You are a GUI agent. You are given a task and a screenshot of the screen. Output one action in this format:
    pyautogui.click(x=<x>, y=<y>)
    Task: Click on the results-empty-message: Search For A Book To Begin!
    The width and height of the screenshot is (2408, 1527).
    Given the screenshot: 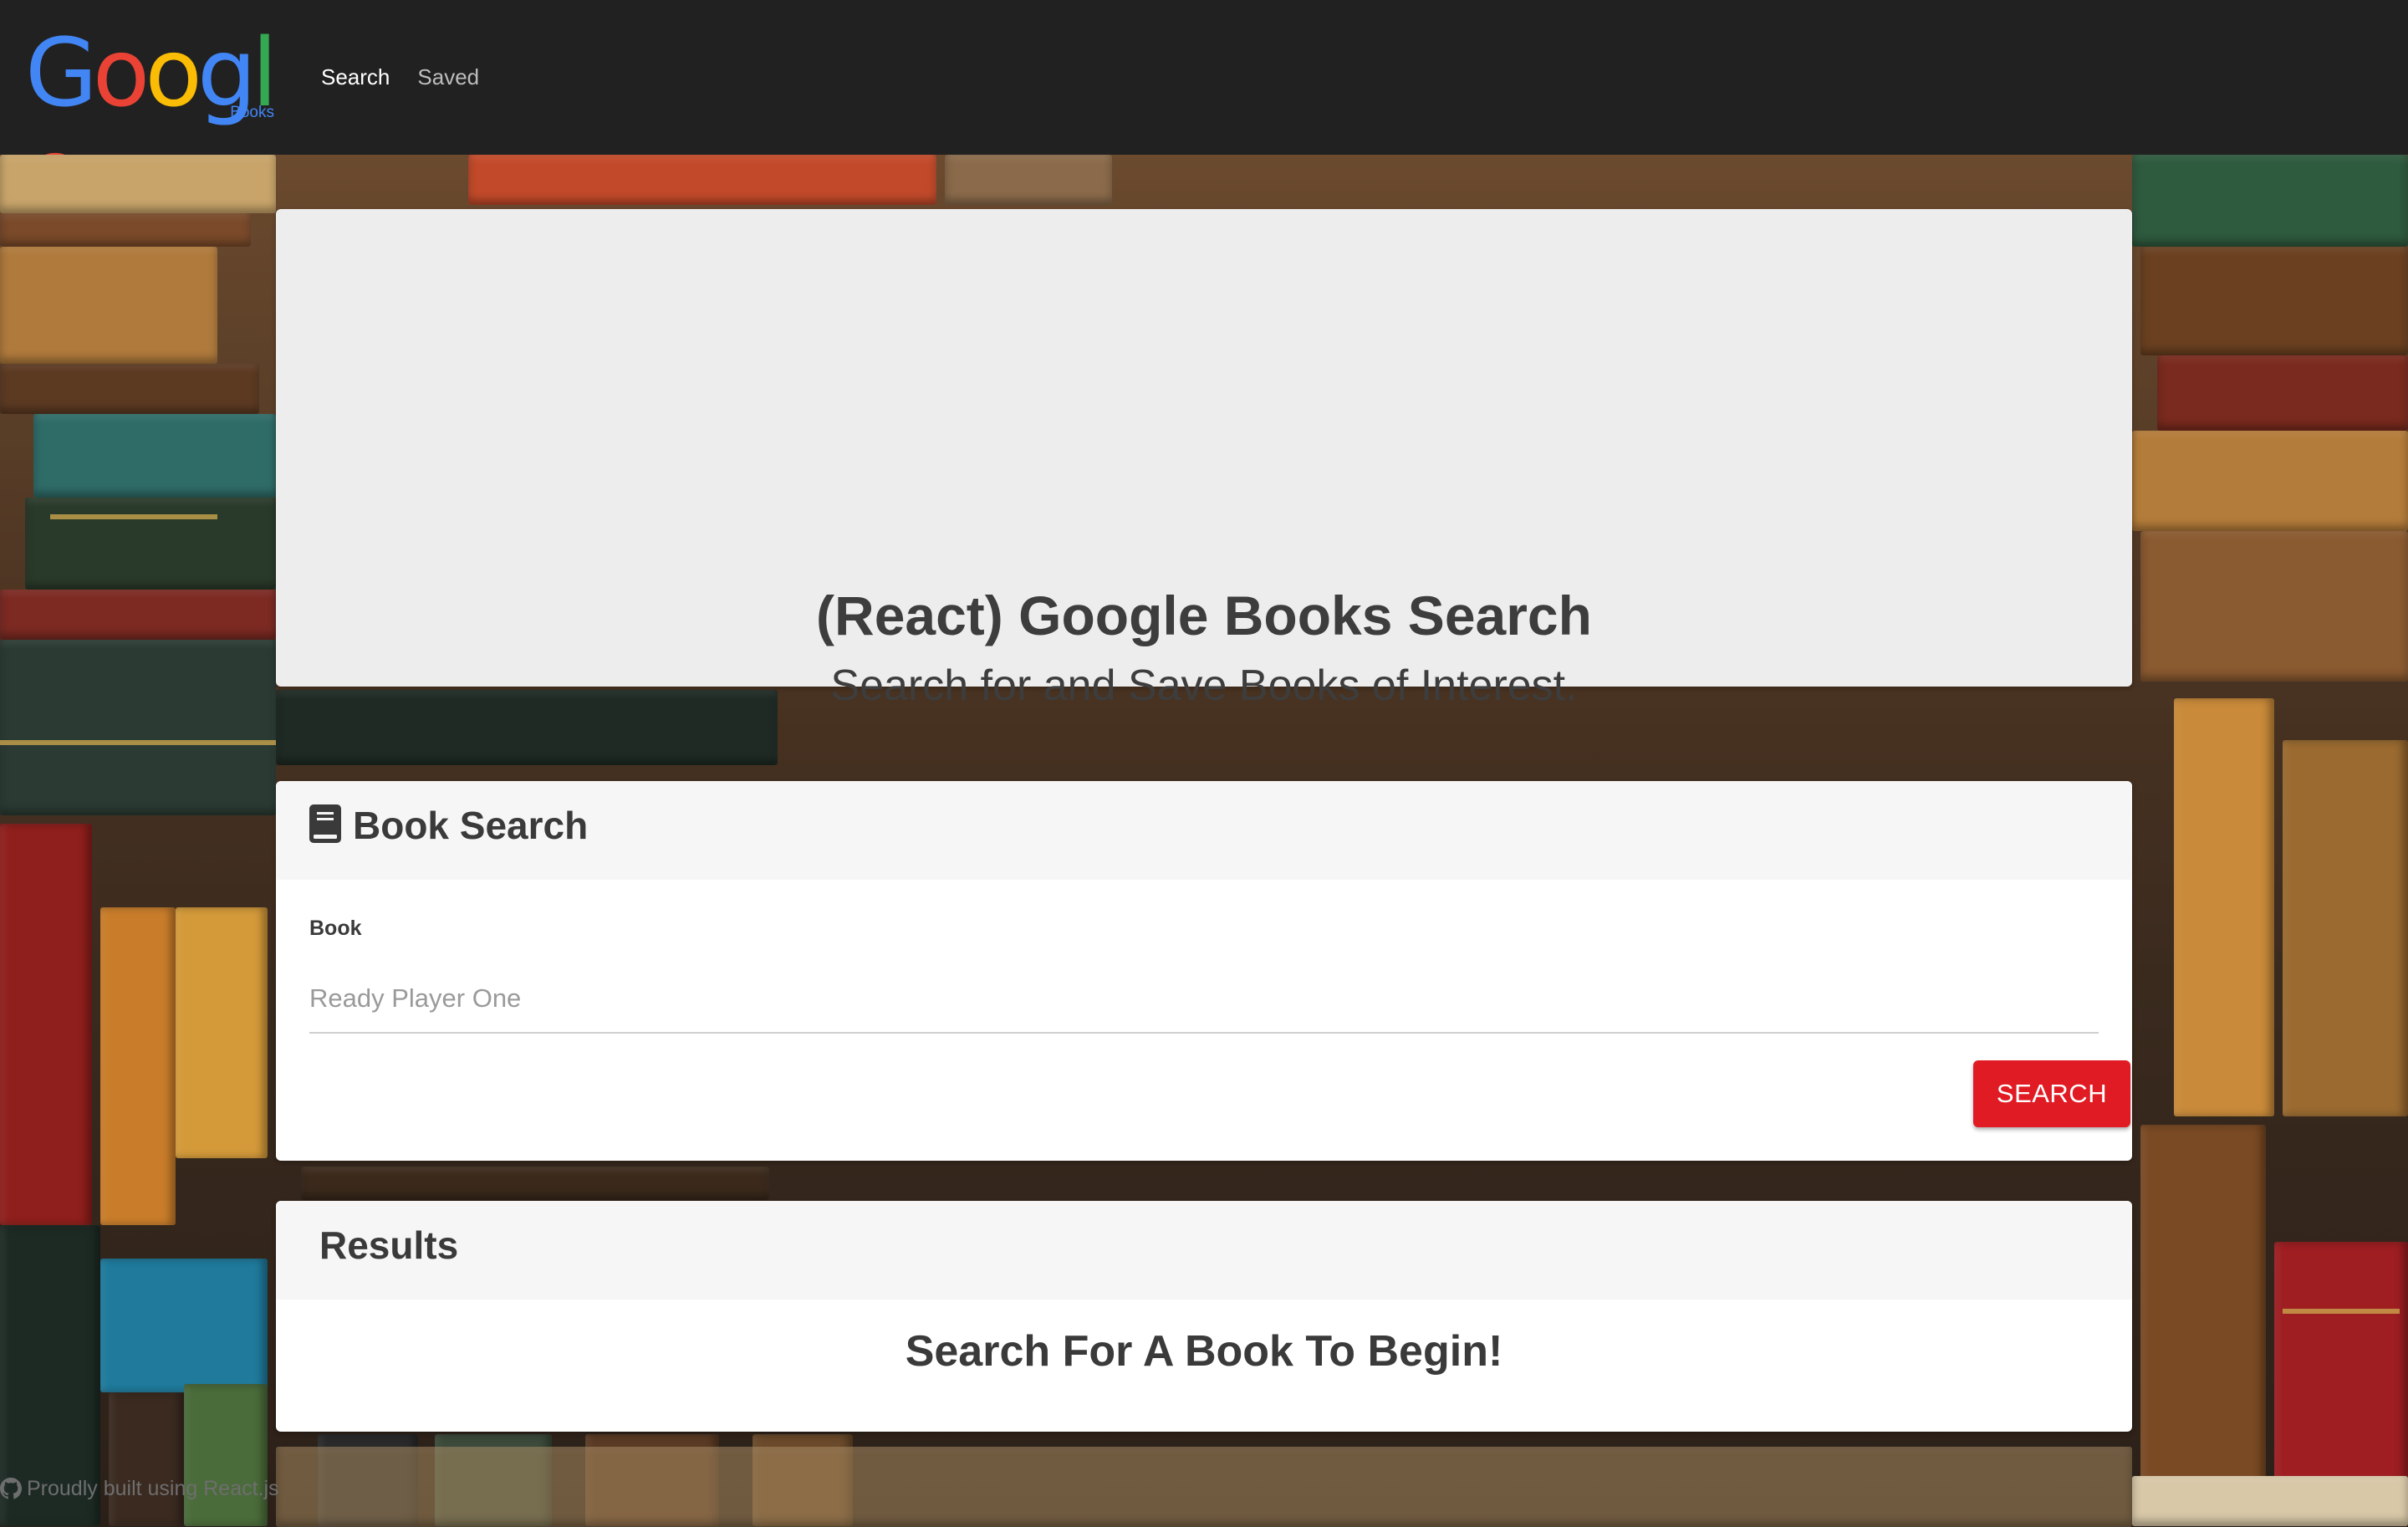 What is the action you would take?
    pyautogui.click(x=1204, y=1352)
    